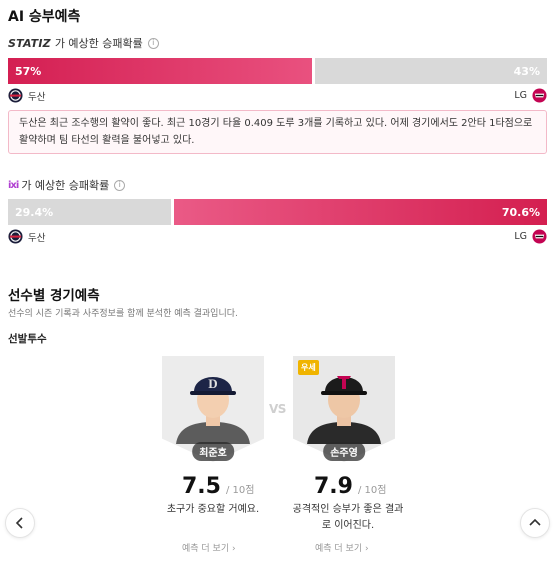 The image size is (558, 563). What do you see at coordinates (54, 296) in the screenshot?
I see `player-prediction-title: 선수별 경기예측` at bounding box center [54, 296].